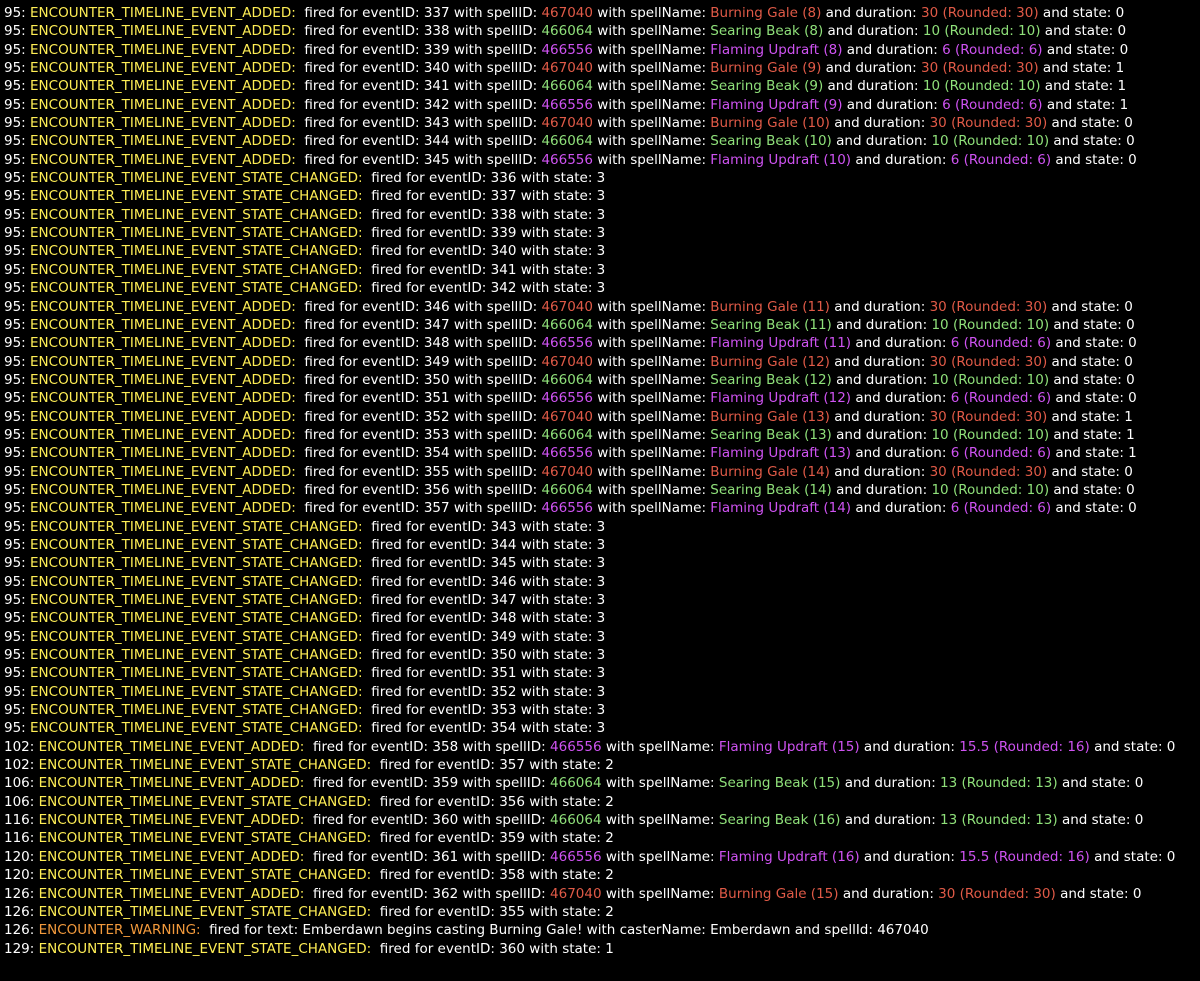  What do you see at coordinates (421, 361) in the screenshot?
I see `log-text: fired for eventID: 349 with spellID:` at bounding box center [421, 361].